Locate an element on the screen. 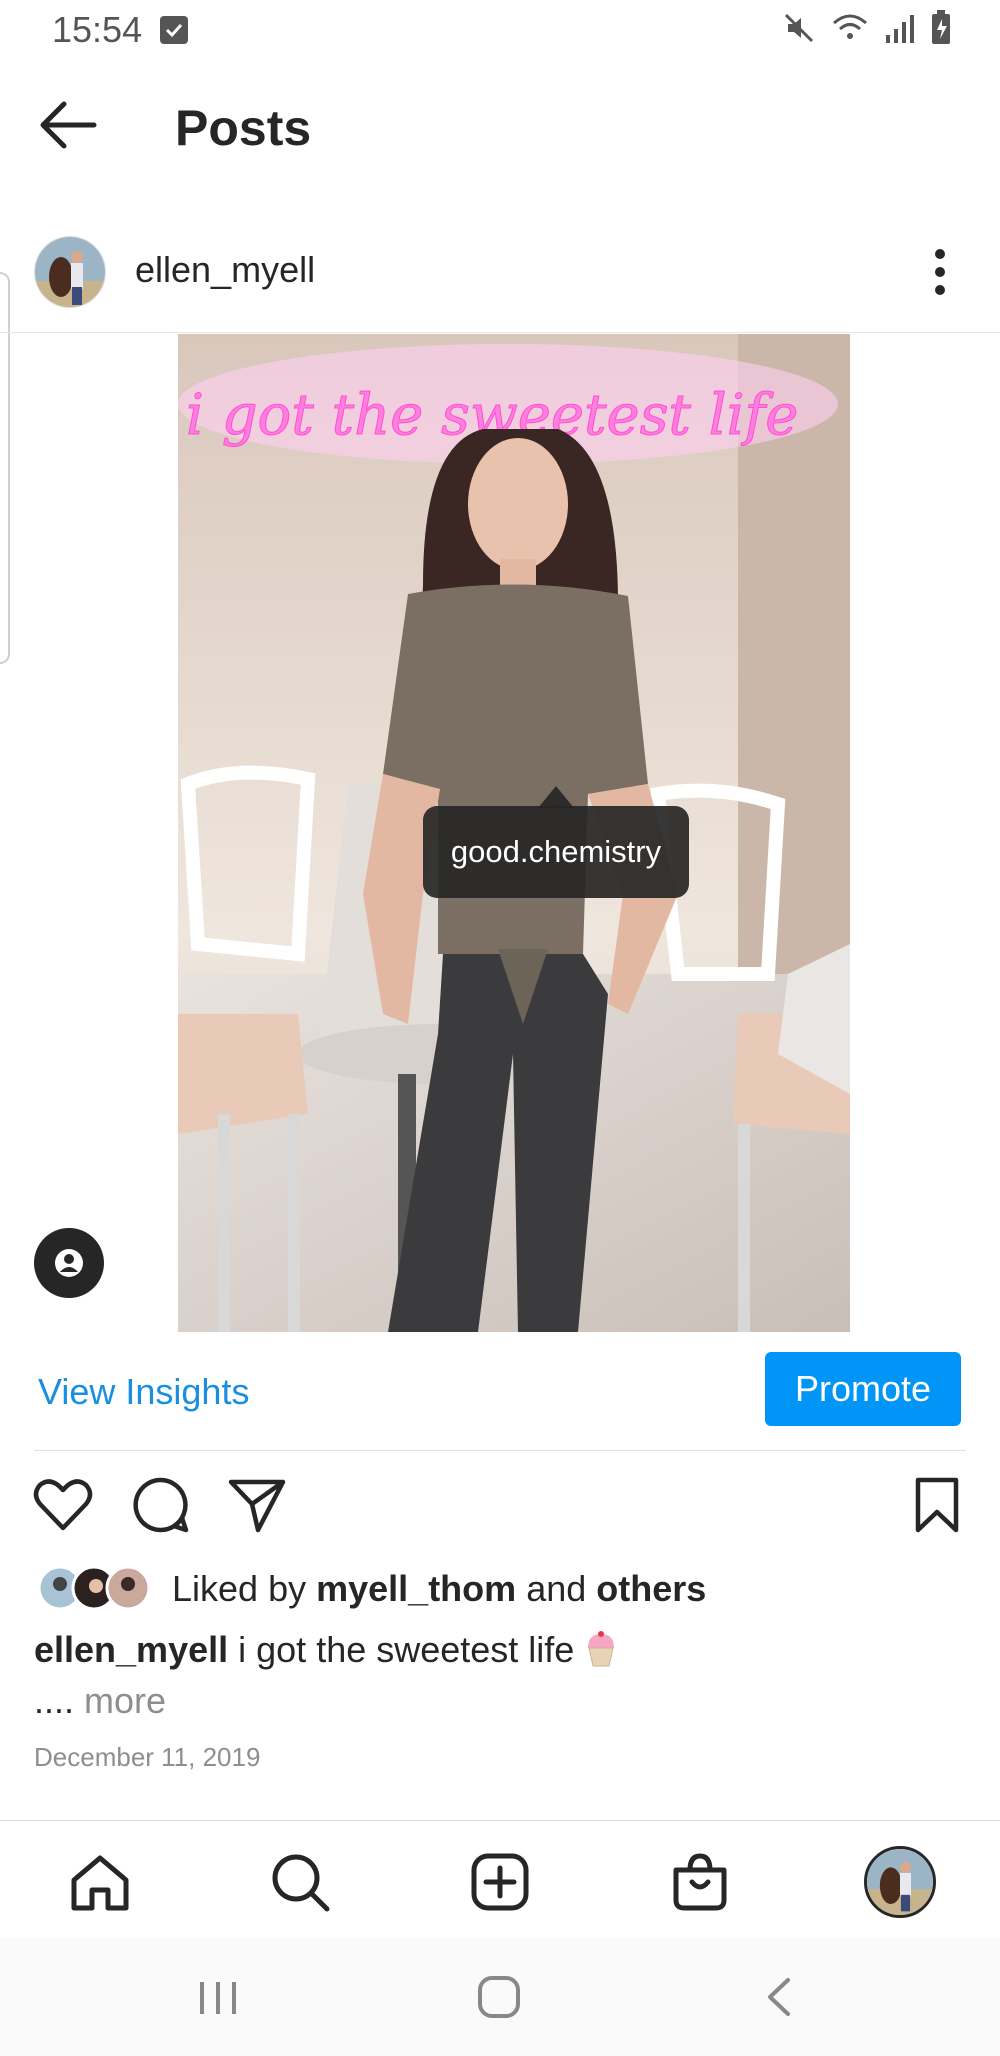 Image resolution: width=1000 pixels, height=2056 pixels. nav-shop is located at coordinates (700, 1882).